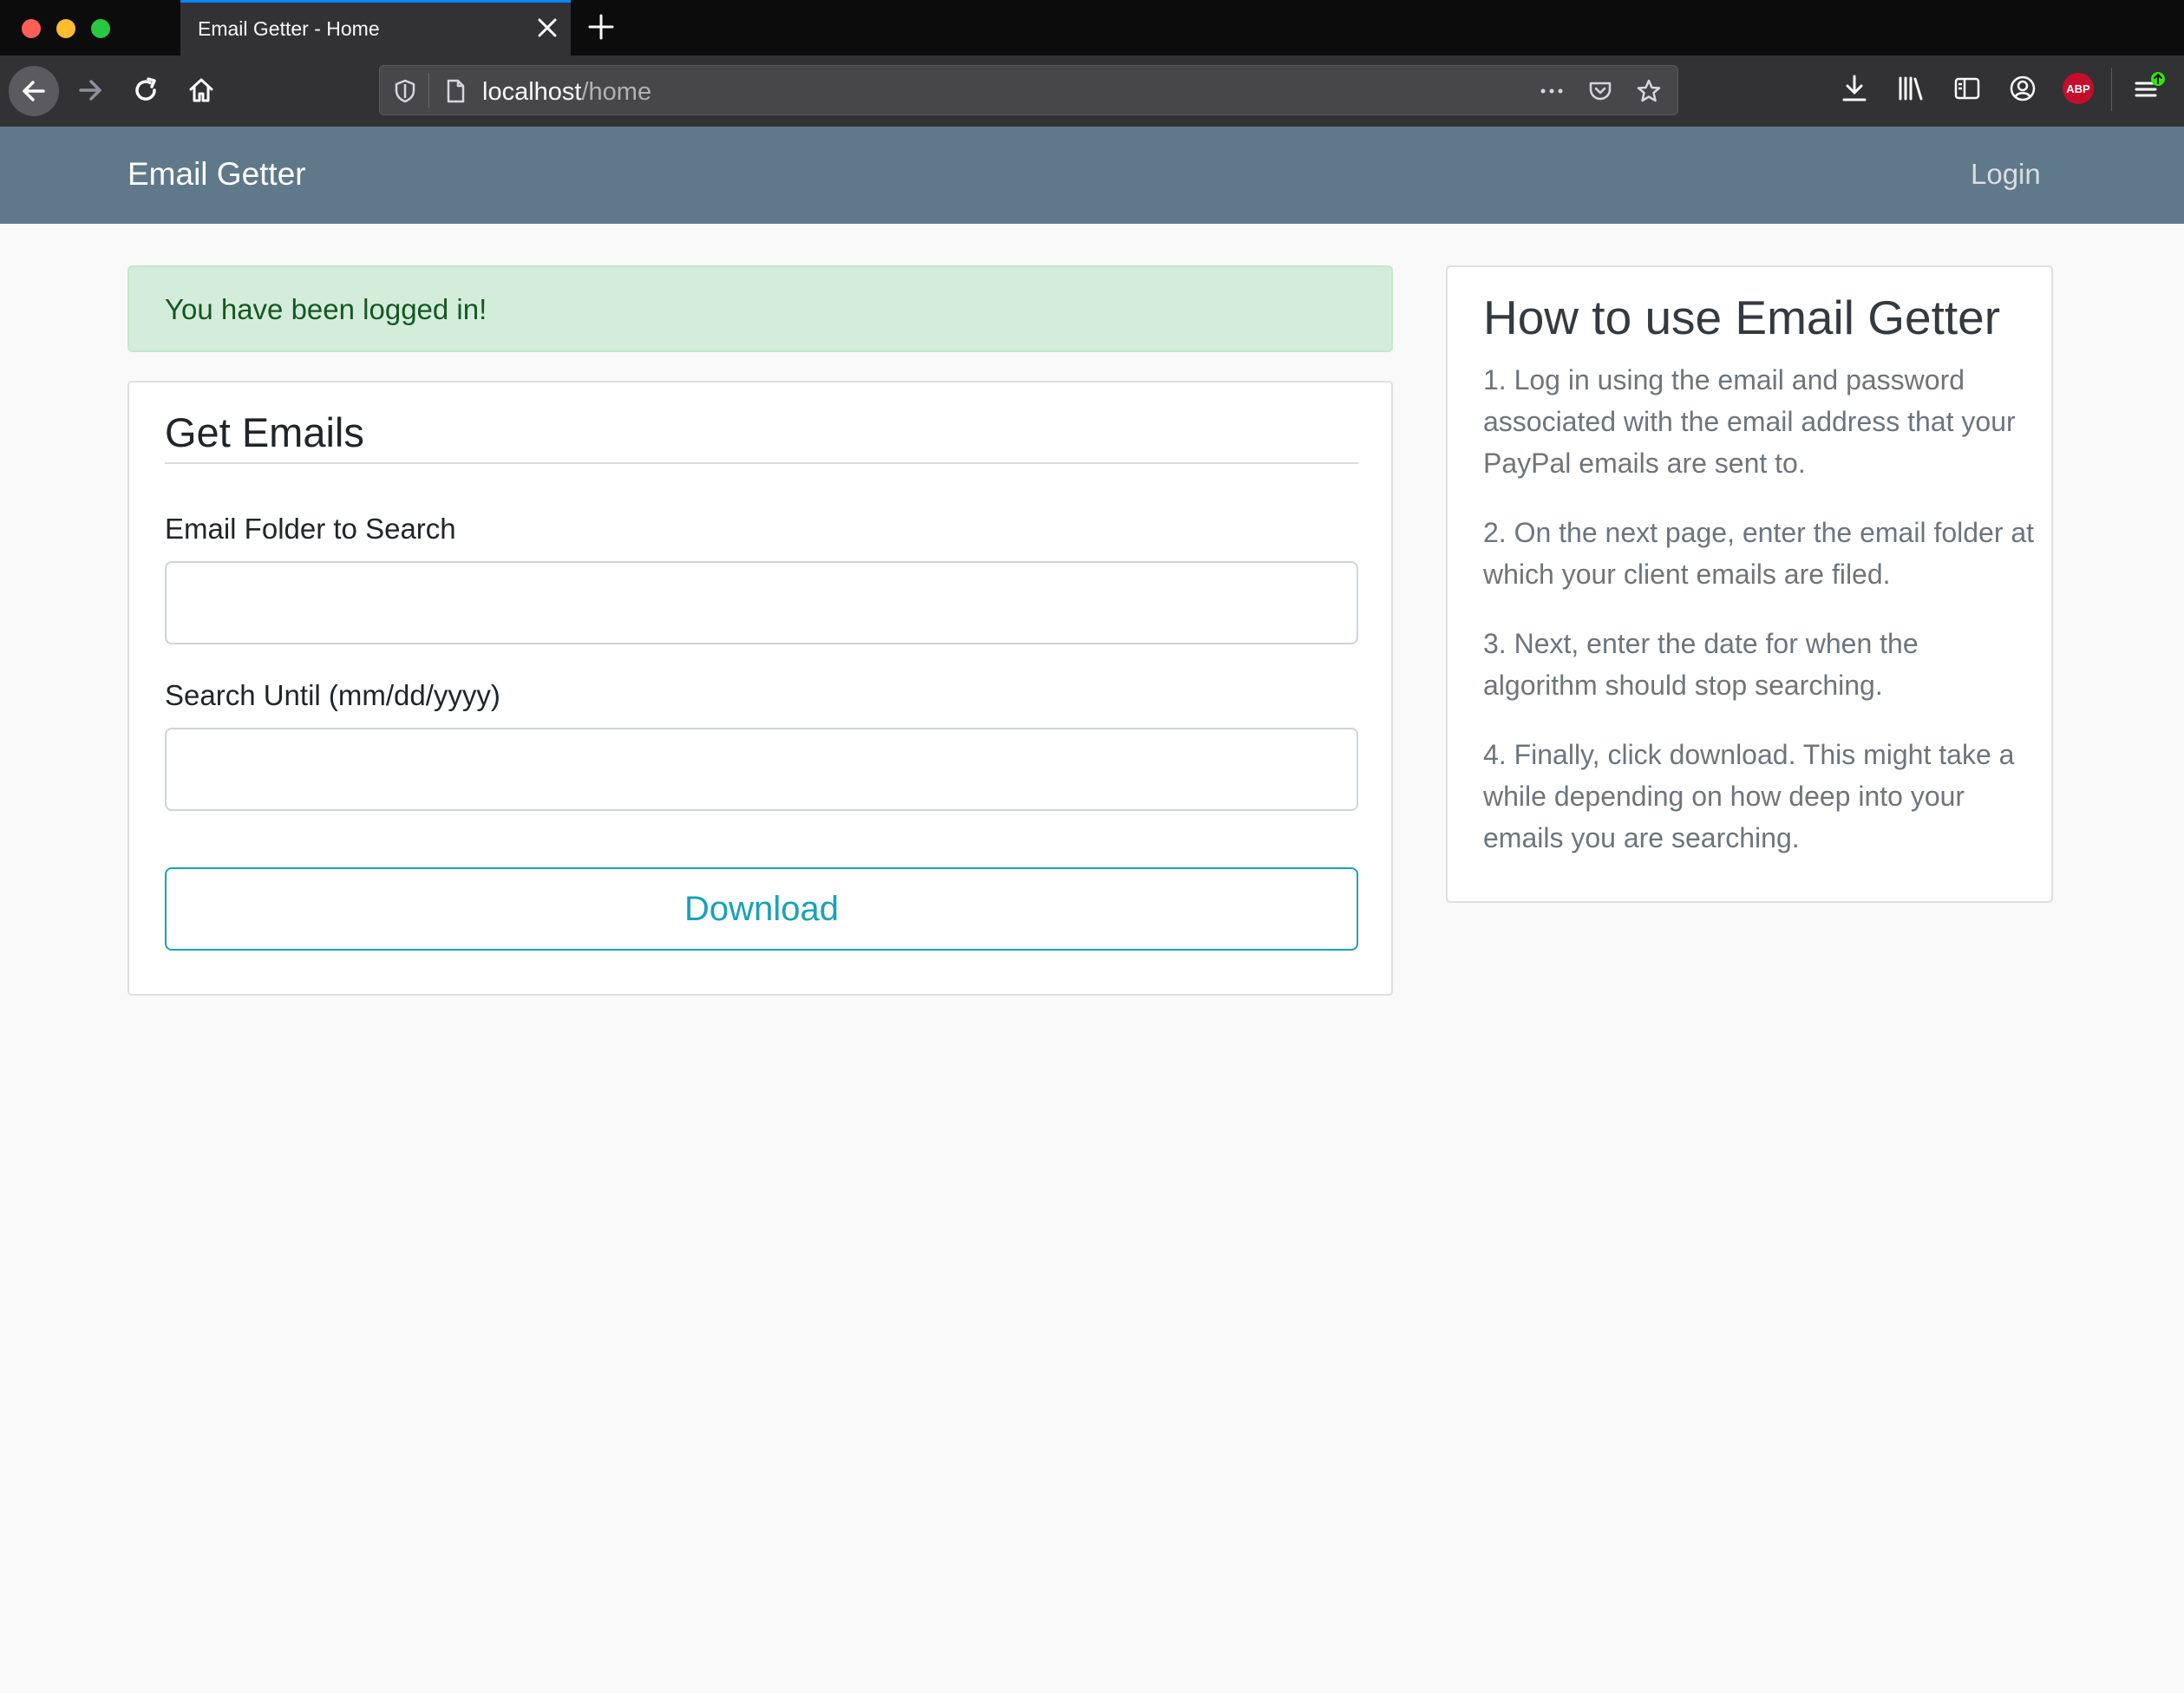  I want to click on menu-button, so click(2149, 88).